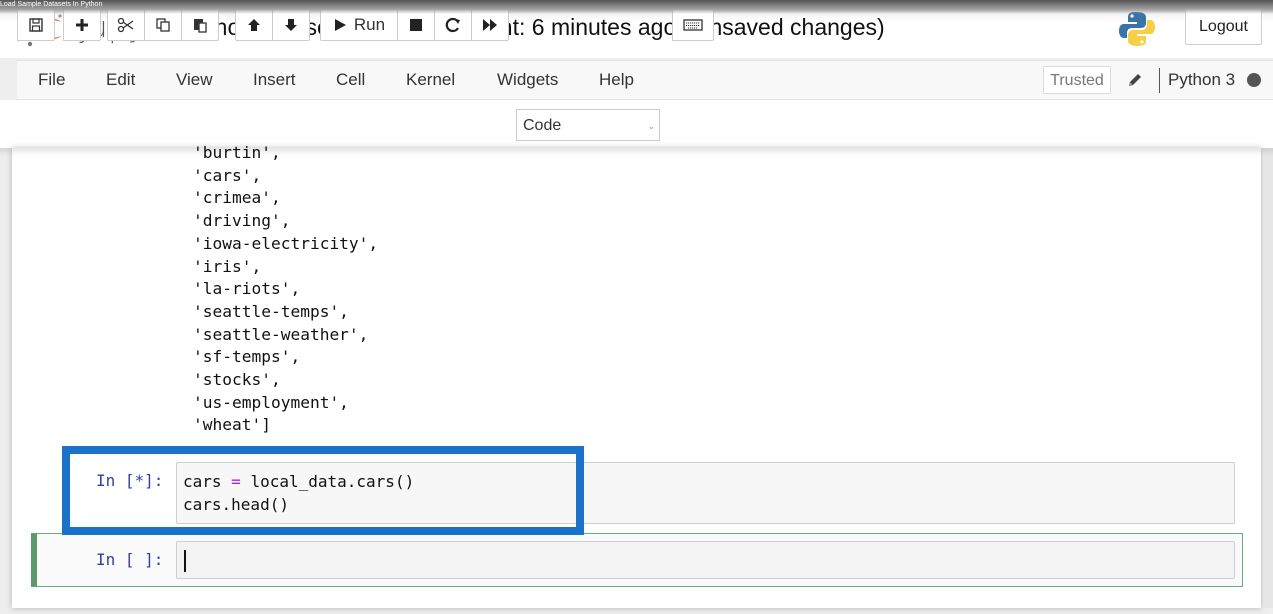 The width and height of the screenshot is (1273, 614). What do you see at coordinates (1137, 29) in the screenshot?
I see `python-logo-icon` at bounding box center [1137, 29].